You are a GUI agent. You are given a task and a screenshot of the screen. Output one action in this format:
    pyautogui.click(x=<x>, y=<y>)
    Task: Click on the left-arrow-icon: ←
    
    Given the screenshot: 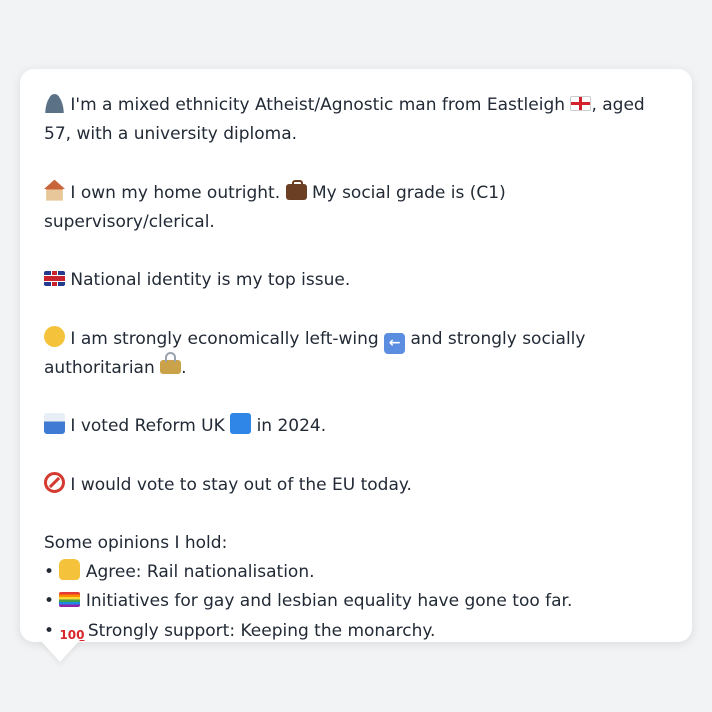 What is the action you would take?
    pyautogui.click(x=395, y=343)
    